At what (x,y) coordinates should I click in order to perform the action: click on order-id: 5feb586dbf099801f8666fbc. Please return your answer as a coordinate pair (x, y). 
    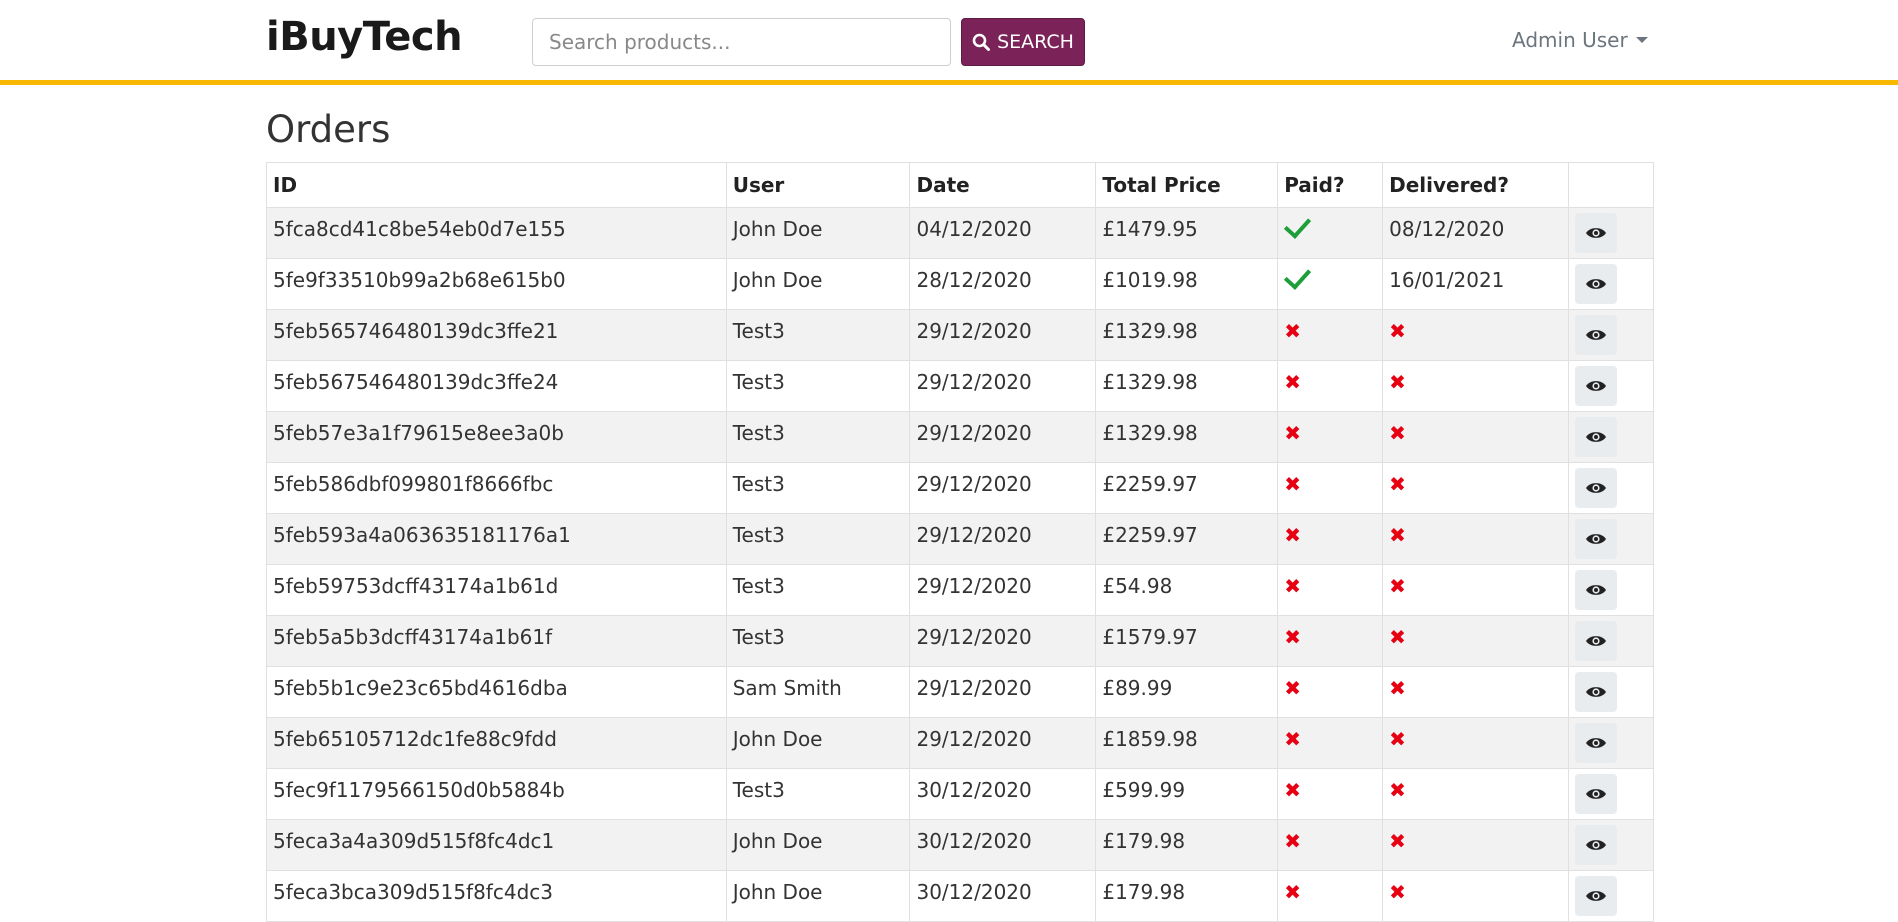
    Looking at the image, I should click on (496, 488).